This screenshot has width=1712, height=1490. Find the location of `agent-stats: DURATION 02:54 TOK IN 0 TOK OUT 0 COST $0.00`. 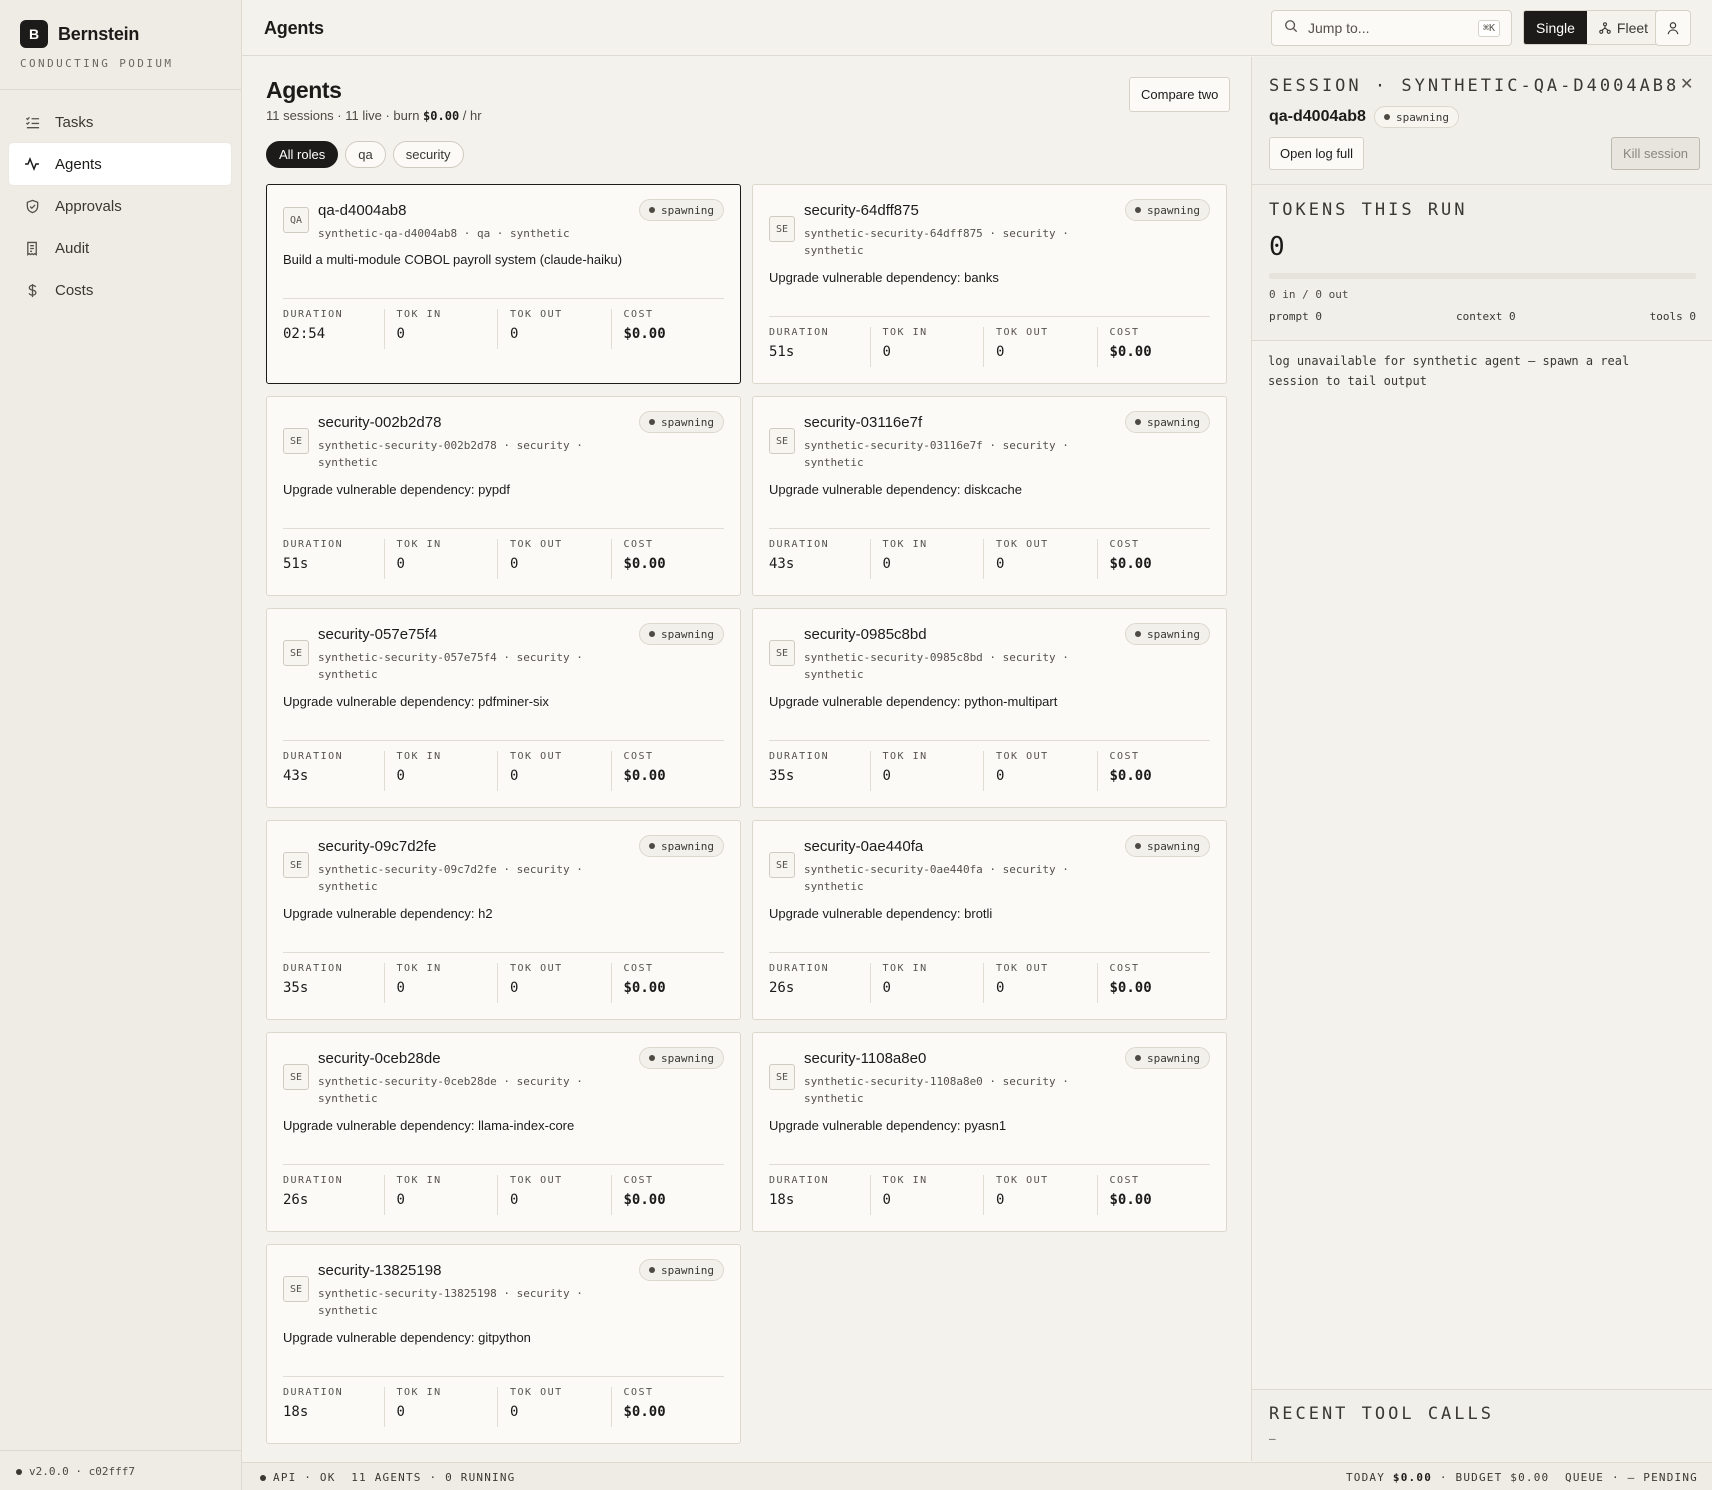

agent-stats: DURATION 02:54 TOK IN 0 TOK OUT 0 COST $0.00 is located at coordinates (503, 329).